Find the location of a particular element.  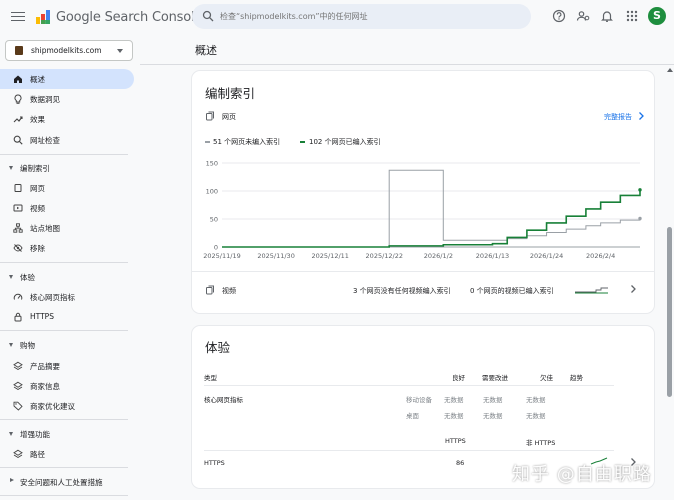

legend-swatch-not-indexed is located at coordinates (207, 142).